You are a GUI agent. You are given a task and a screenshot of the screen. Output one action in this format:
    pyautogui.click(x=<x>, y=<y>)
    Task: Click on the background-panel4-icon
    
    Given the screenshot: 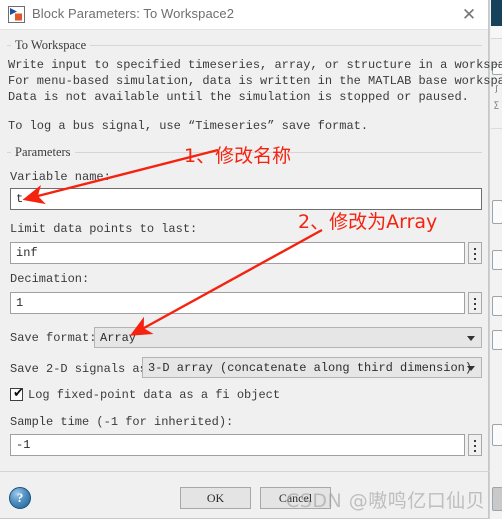 What is the action you would take?
    pyautogui.click(x=497, y=340)
    